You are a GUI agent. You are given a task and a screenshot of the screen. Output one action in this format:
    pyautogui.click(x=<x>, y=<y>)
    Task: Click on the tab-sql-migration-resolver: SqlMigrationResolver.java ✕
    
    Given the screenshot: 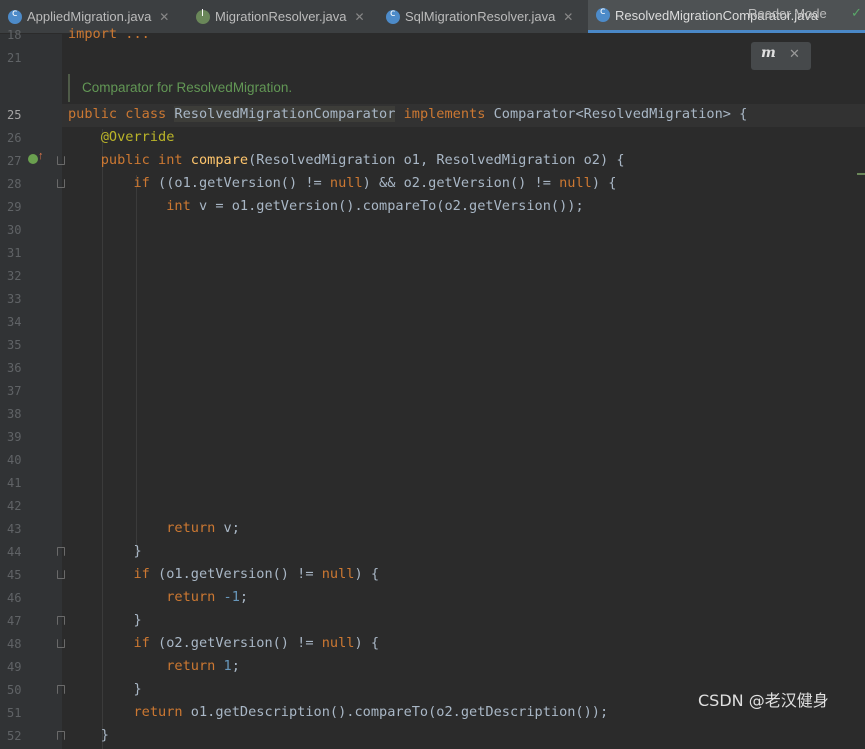 What is the action you would take?
    pyautogui.click(x=483, y=16)
    